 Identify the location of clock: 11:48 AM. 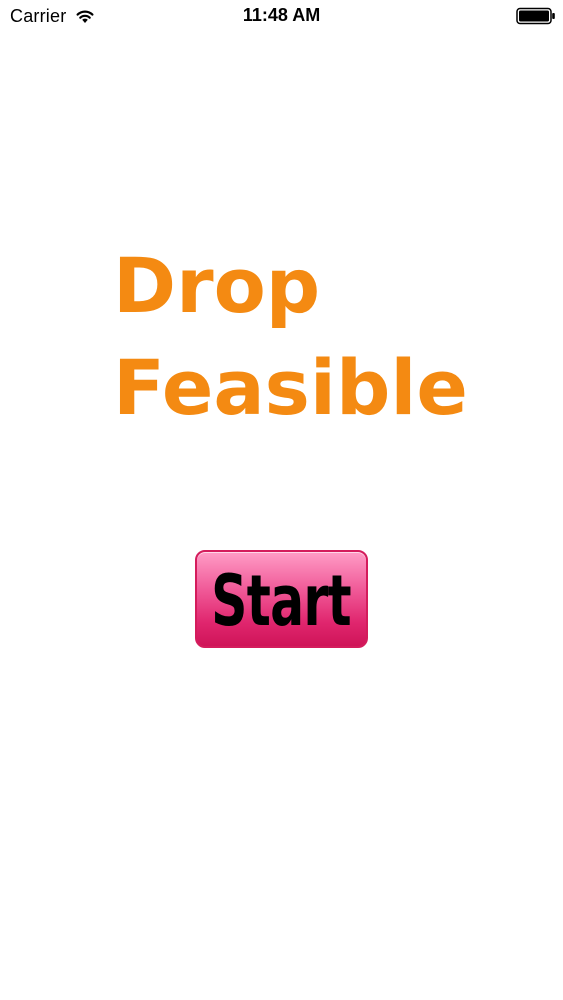
(281, 15).